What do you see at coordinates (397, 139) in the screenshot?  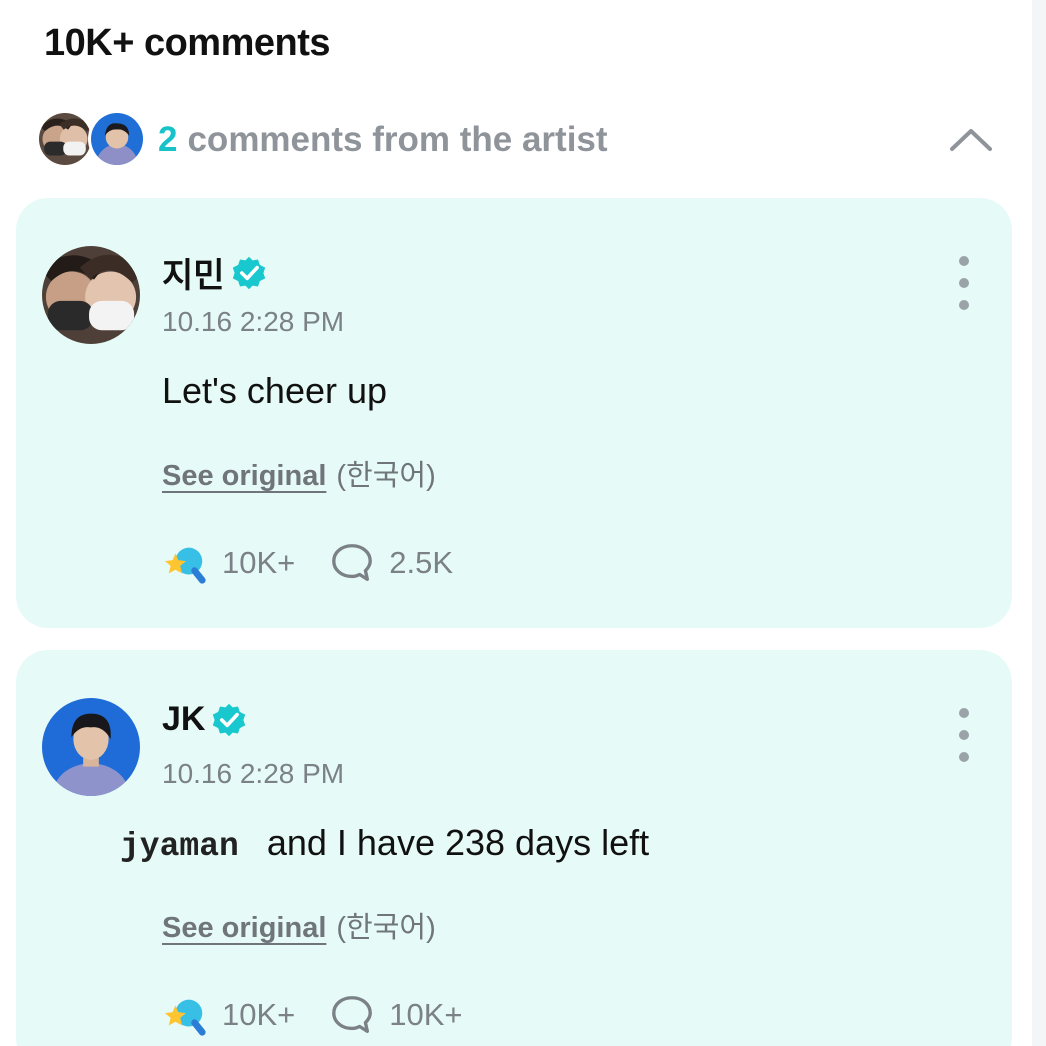 I see `artist-comment-label: comments from the artist` at bounding box center [397, 139].